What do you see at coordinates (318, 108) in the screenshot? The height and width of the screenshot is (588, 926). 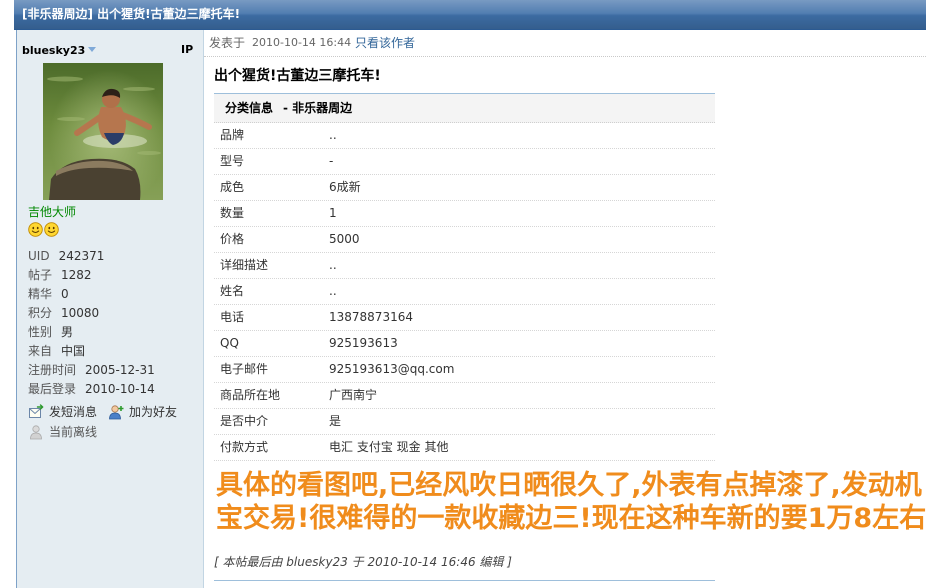 I see `info-table-category: - 非乐器周边` at bounding box center [318, 108].